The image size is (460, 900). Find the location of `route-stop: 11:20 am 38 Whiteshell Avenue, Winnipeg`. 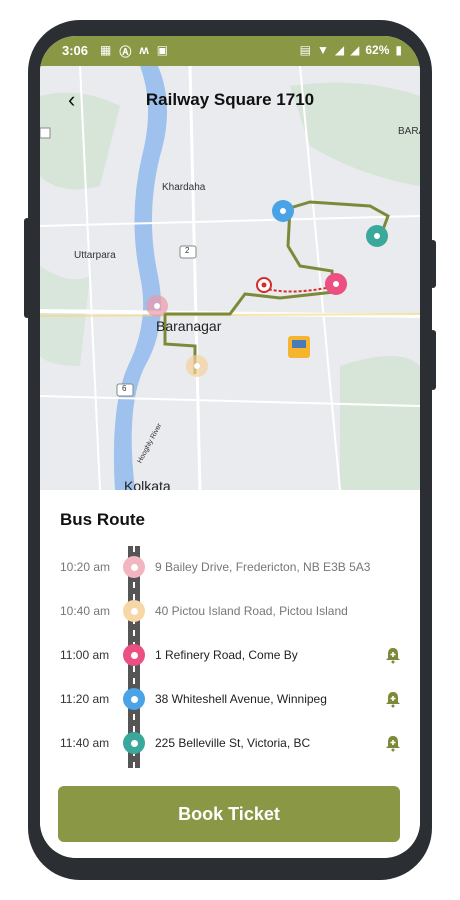

route-stop: 11:20 am 38 Whiteshell Avenue, Winnipeg is located at coordinates (230, 700).